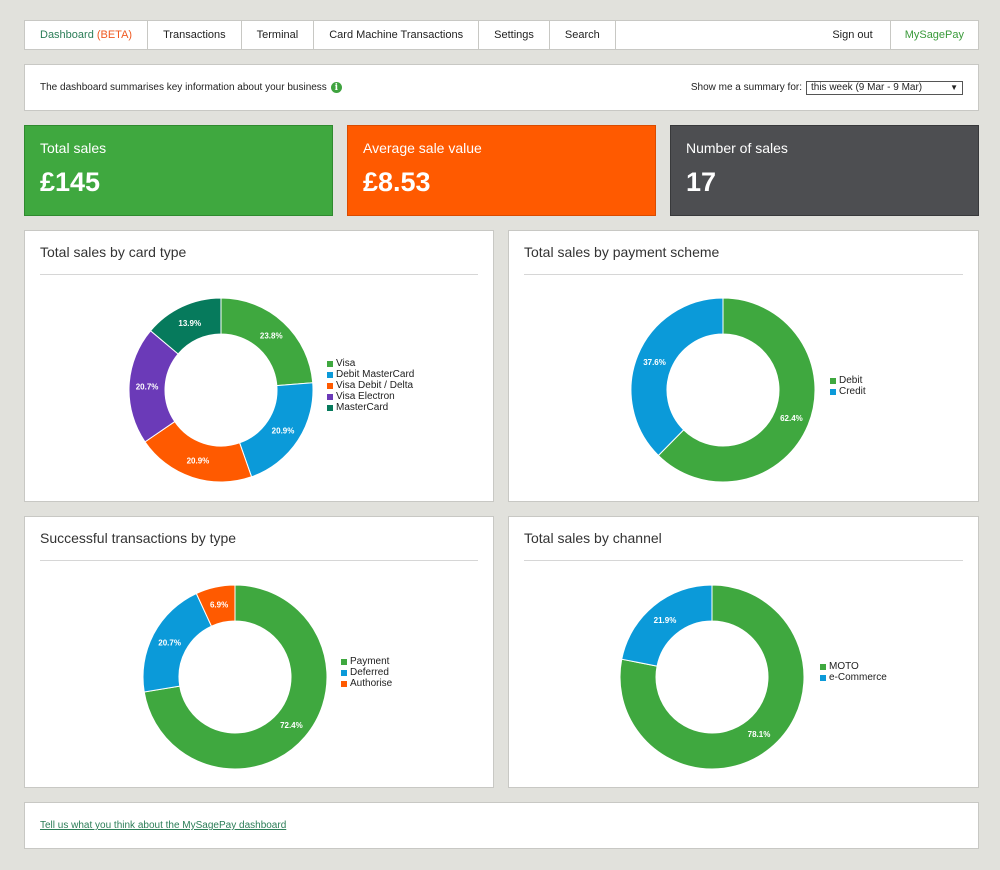 This screenshot has width=1000, height=870. I want to click on legend-item: MOTO, so click(853, 666).